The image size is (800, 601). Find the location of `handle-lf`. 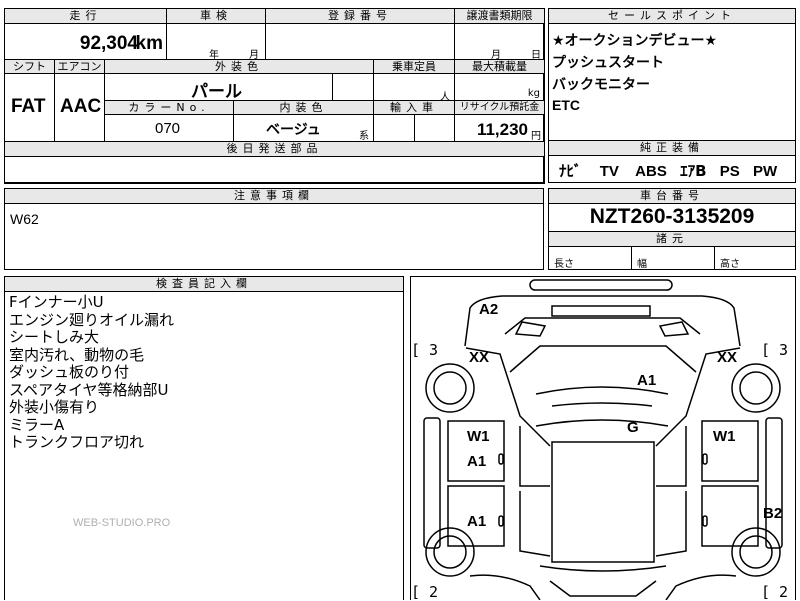

handle-lf is located at coordinates (501, 459).